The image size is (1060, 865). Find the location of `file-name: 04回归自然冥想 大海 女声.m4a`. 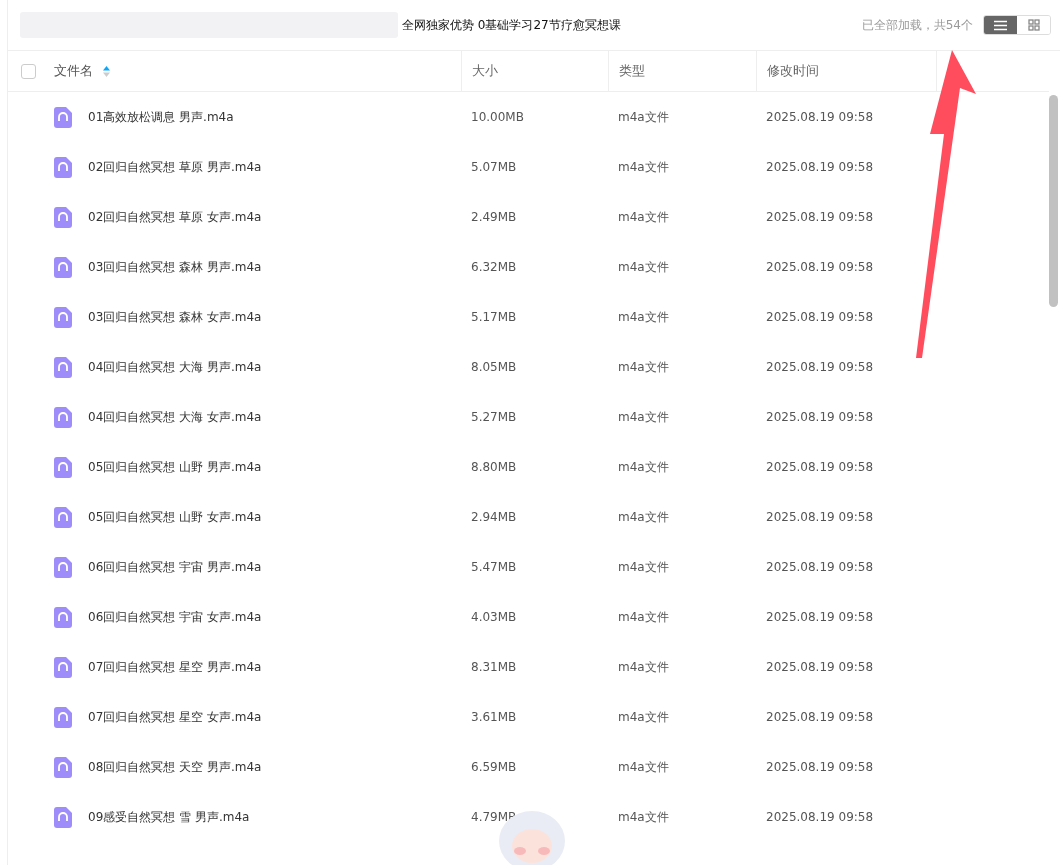

file-name: 04回归自然冥想 大海 女声.m4a is located at coordinates (175, 417).